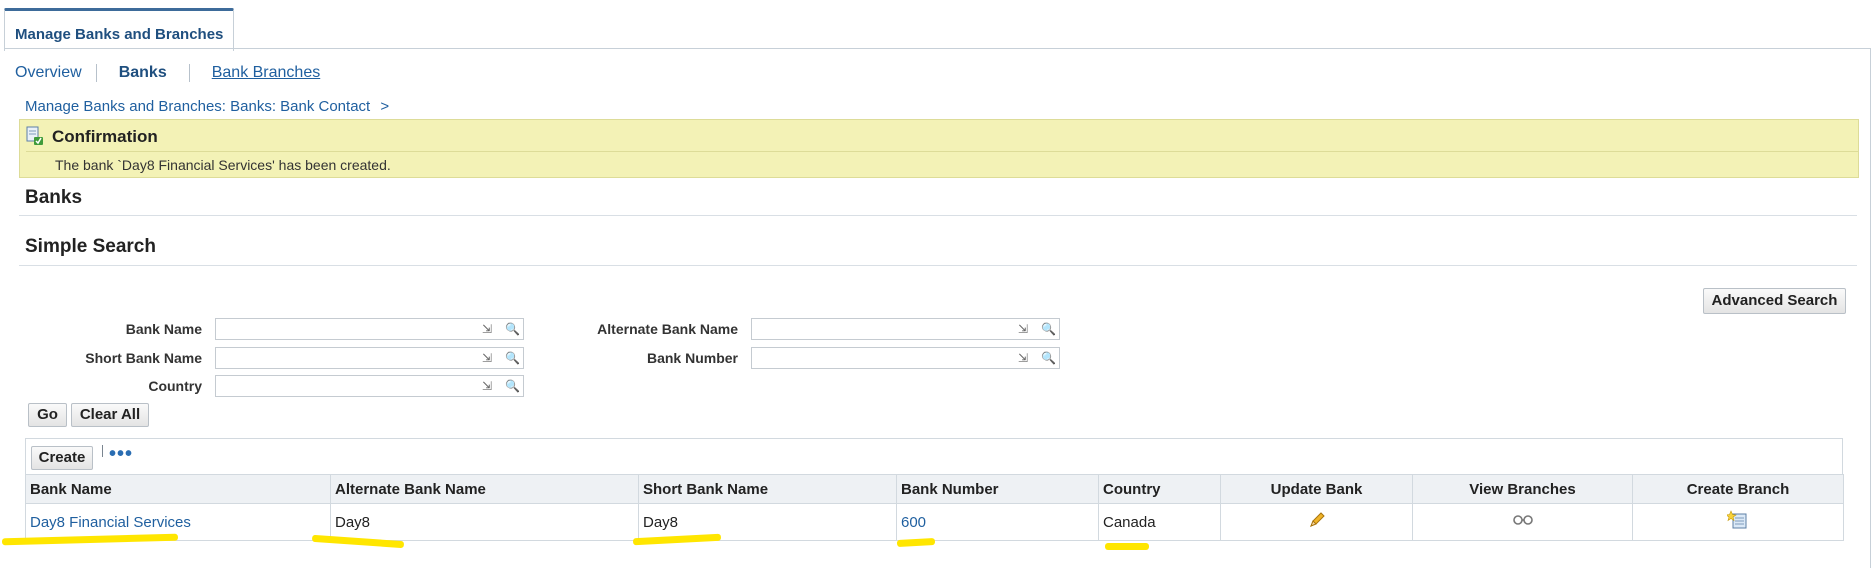  Describe the element at coordinates (35, 137) in the screenshot. I see `confirmation-icon` at that location.